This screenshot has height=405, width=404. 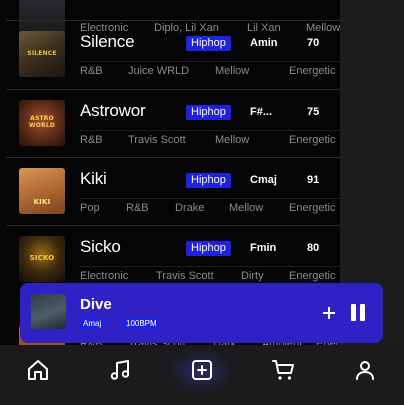 I want to click on track-artwork: SICKO, so click(x=42, y=259).